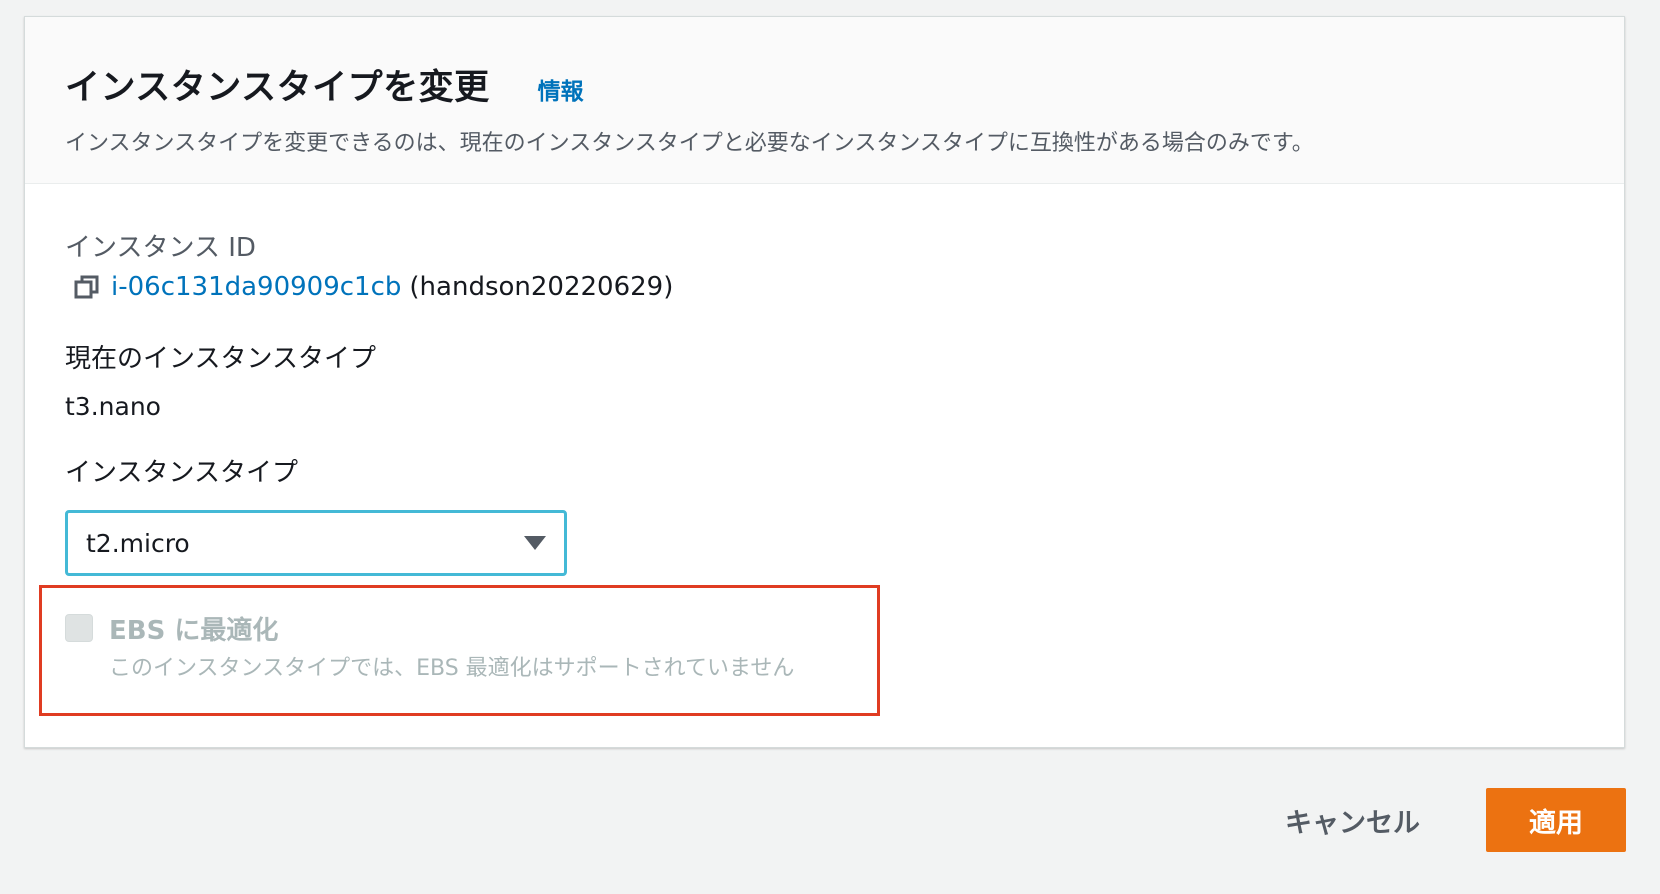  I want to click on instance-id-label: インスタンス ID, so click(160, 248).